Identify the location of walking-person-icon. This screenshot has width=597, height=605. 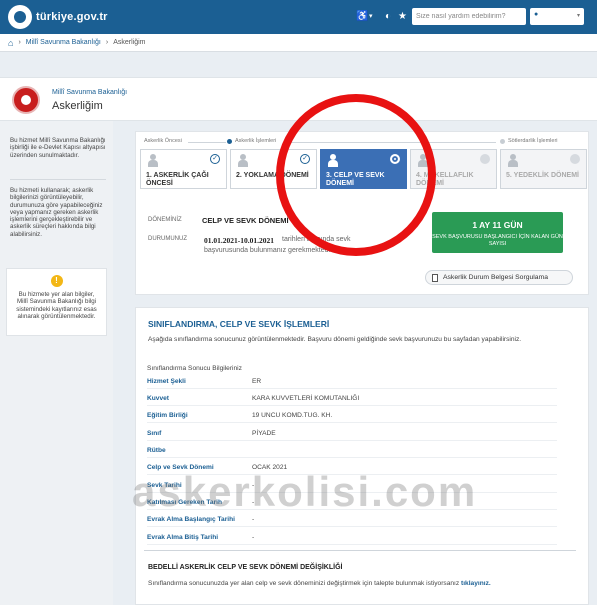
(333, 160).